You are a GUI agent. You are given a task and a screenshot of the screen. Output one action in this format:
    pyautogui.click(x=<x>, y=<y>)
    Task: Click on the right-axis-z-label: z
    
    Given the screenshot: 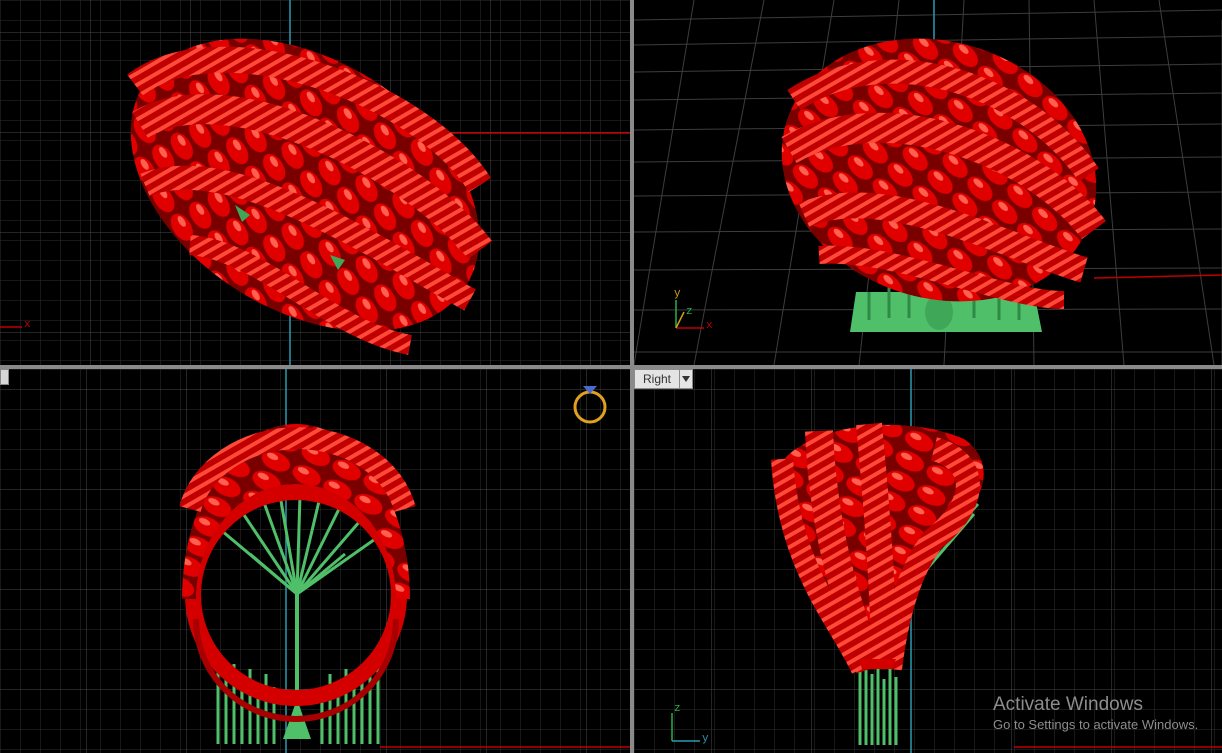 What is the action you would take?
    pyautogui.click(x=677, y=709)
    